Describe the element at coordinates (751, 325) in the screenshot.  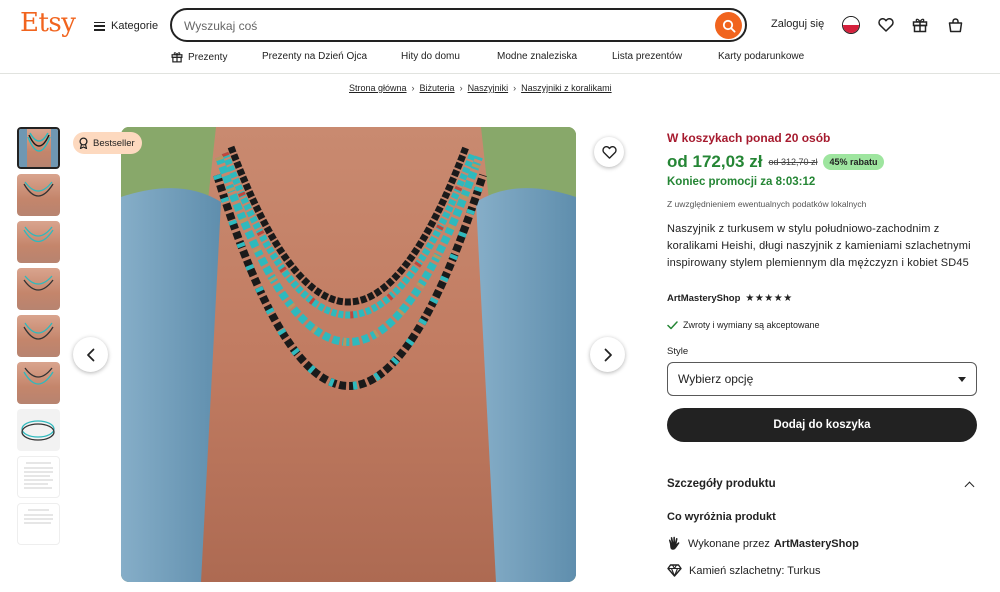
I see `returns-label: Zwroty i wymiany są akceptowane` at that location.